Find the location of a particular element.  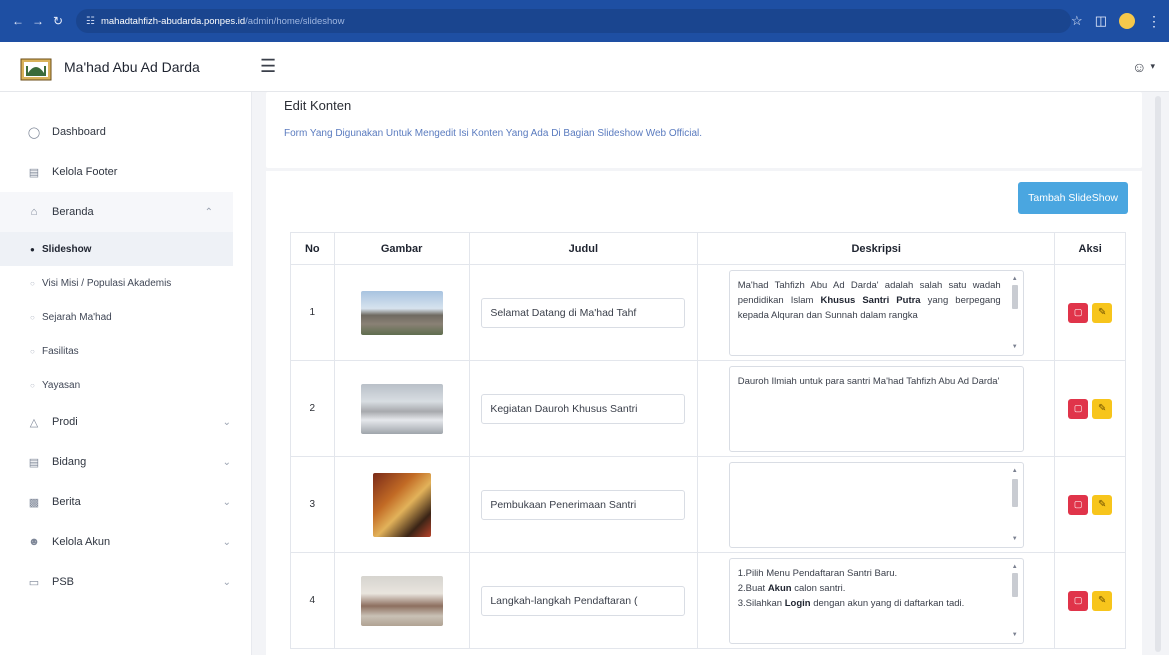

sidebar-item-prodi: △ Prodi ⌄ is located at coordinates (125, 422).